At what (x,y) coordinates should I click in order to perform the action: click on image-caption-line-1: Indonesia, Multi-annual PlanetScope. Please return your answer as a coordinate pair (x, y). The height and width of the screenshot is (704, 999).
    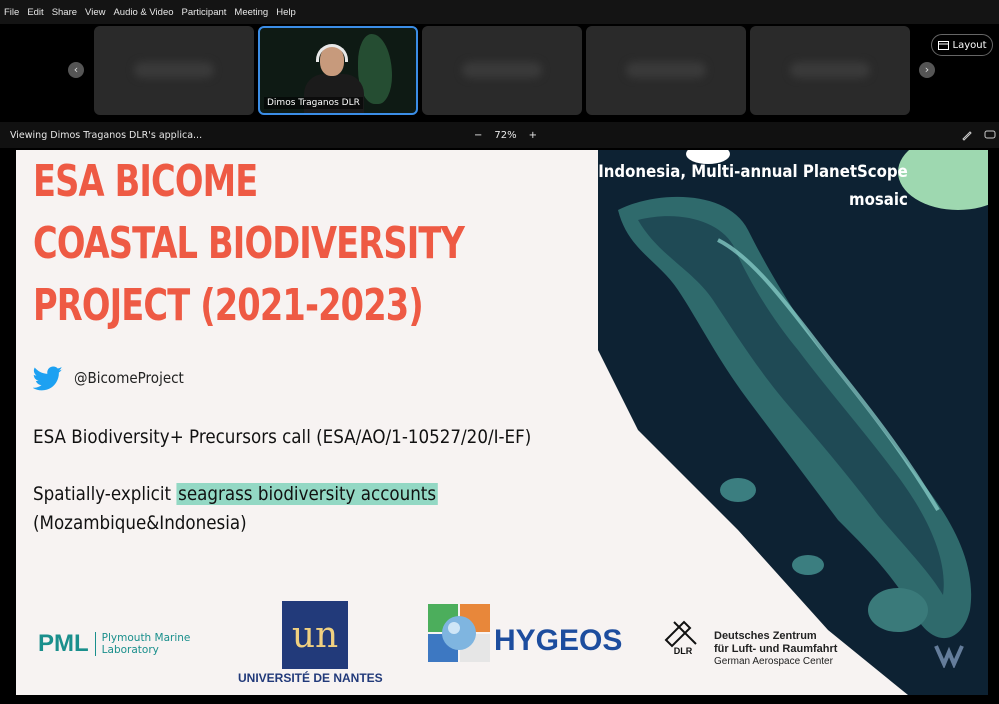
    Looking at the image, I should click on (753, 172).